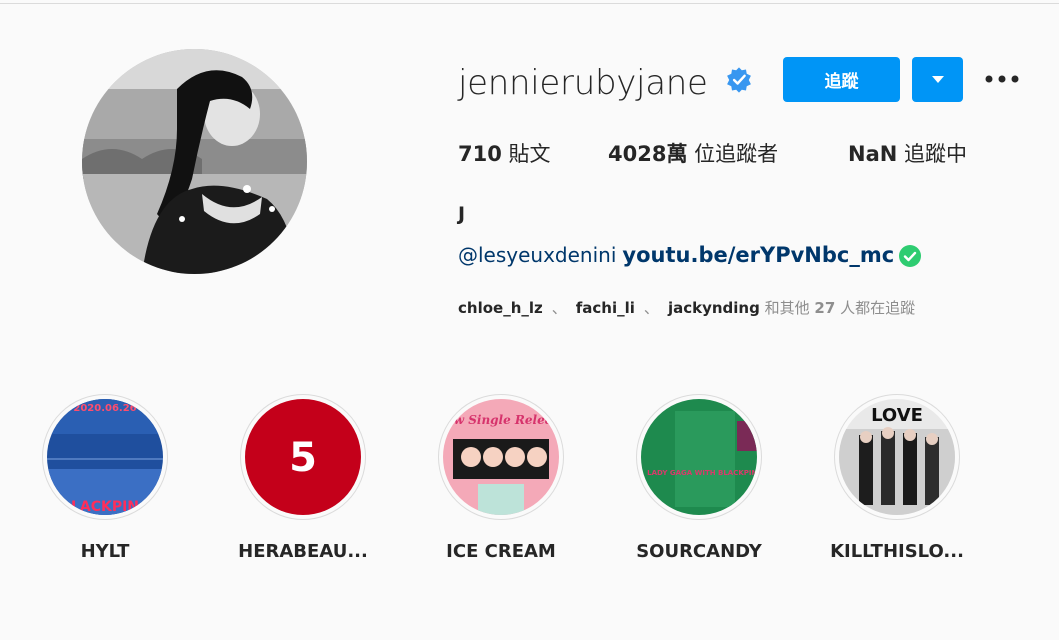  Describe the element at coordinates (897, 415) in the screenshot. I see `highlight-cover-text: LOVE` at that location.